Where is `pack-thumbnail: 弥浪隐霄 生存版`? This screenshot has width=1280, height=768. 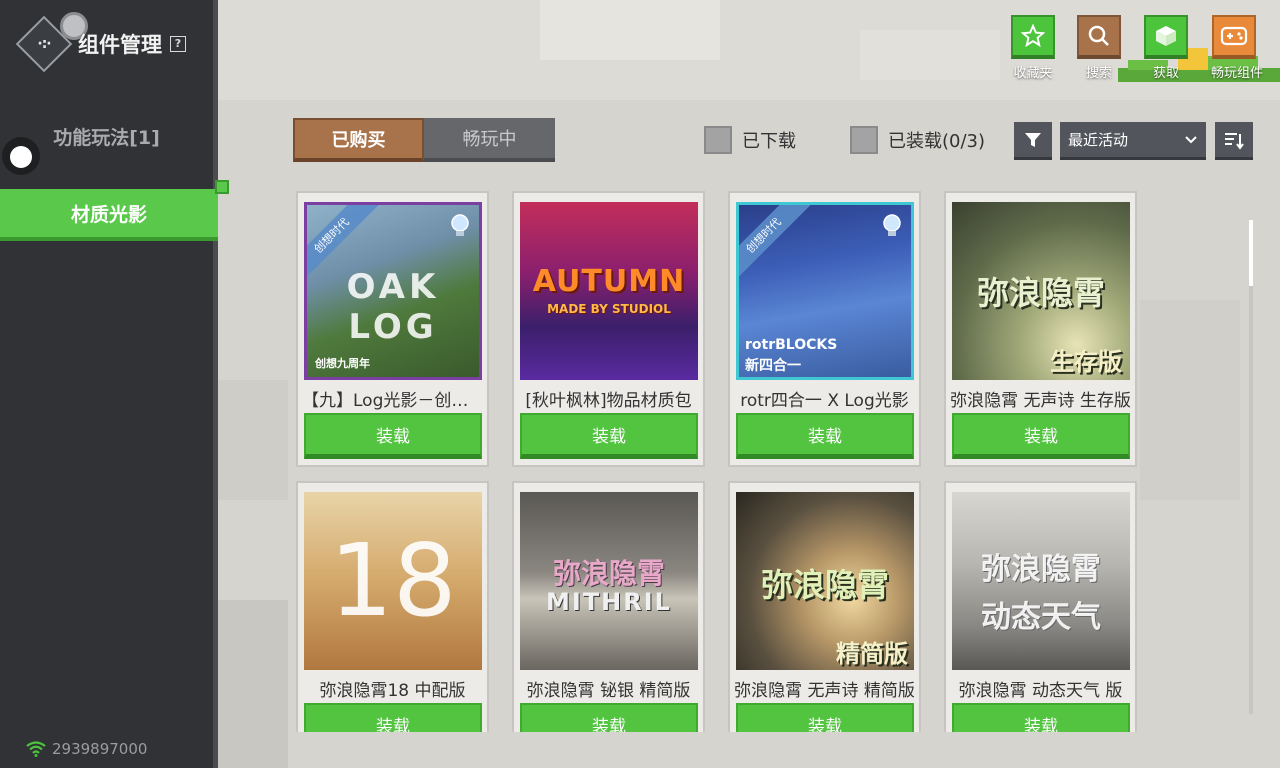 pack-thumbnail: 弥浪隐霄 生存版 is located at coordinates (1041, 291).